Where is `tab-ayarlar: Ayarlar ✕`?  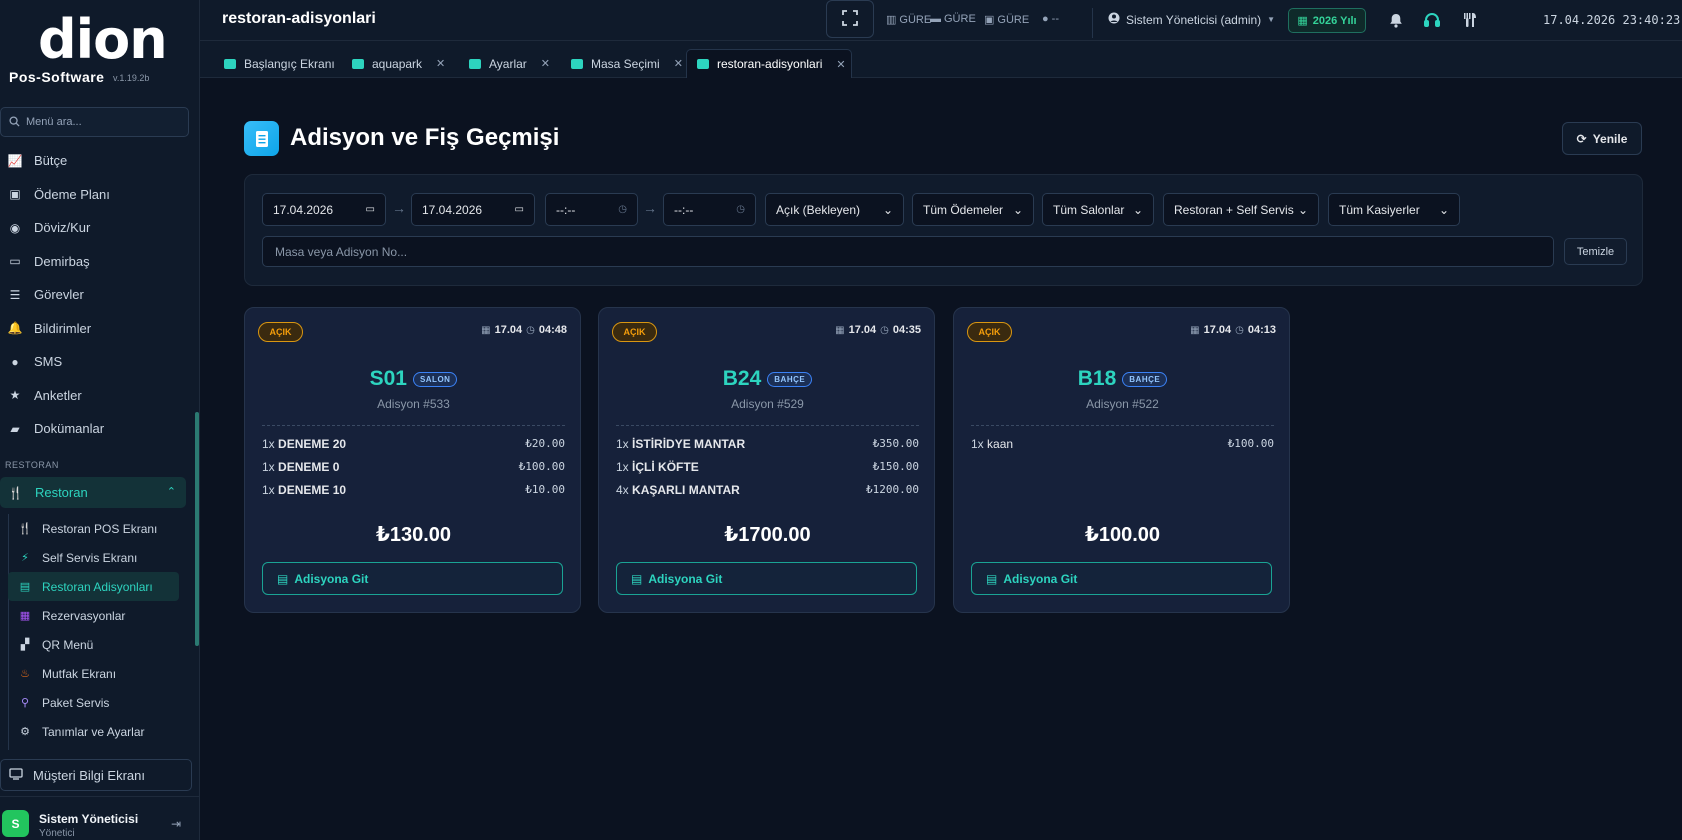 tab-ayarlar: Ayarlar ✕ is located at coordinates (504, 63).